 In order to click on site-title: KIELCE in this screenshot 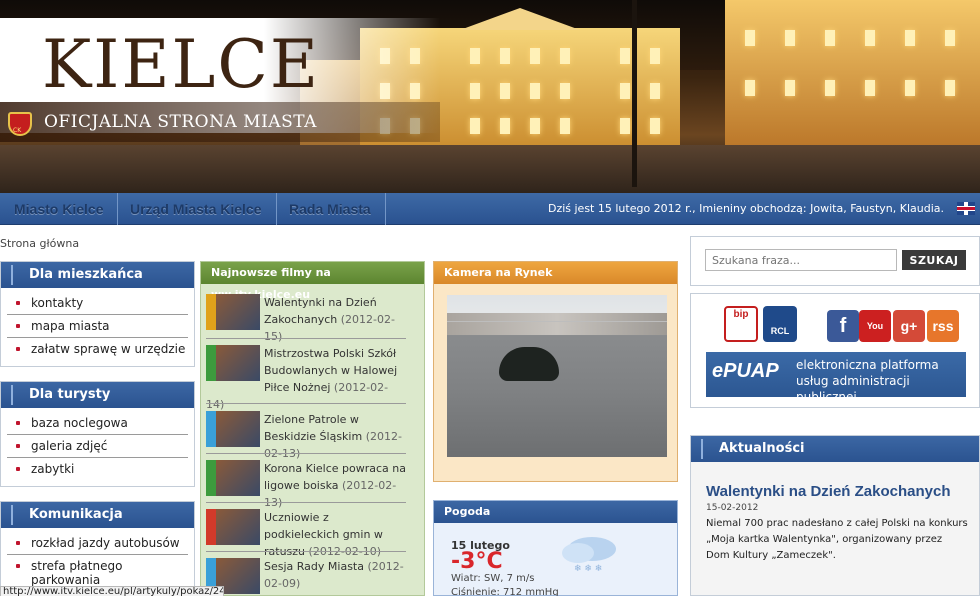, I will do `click(181, 64)`.